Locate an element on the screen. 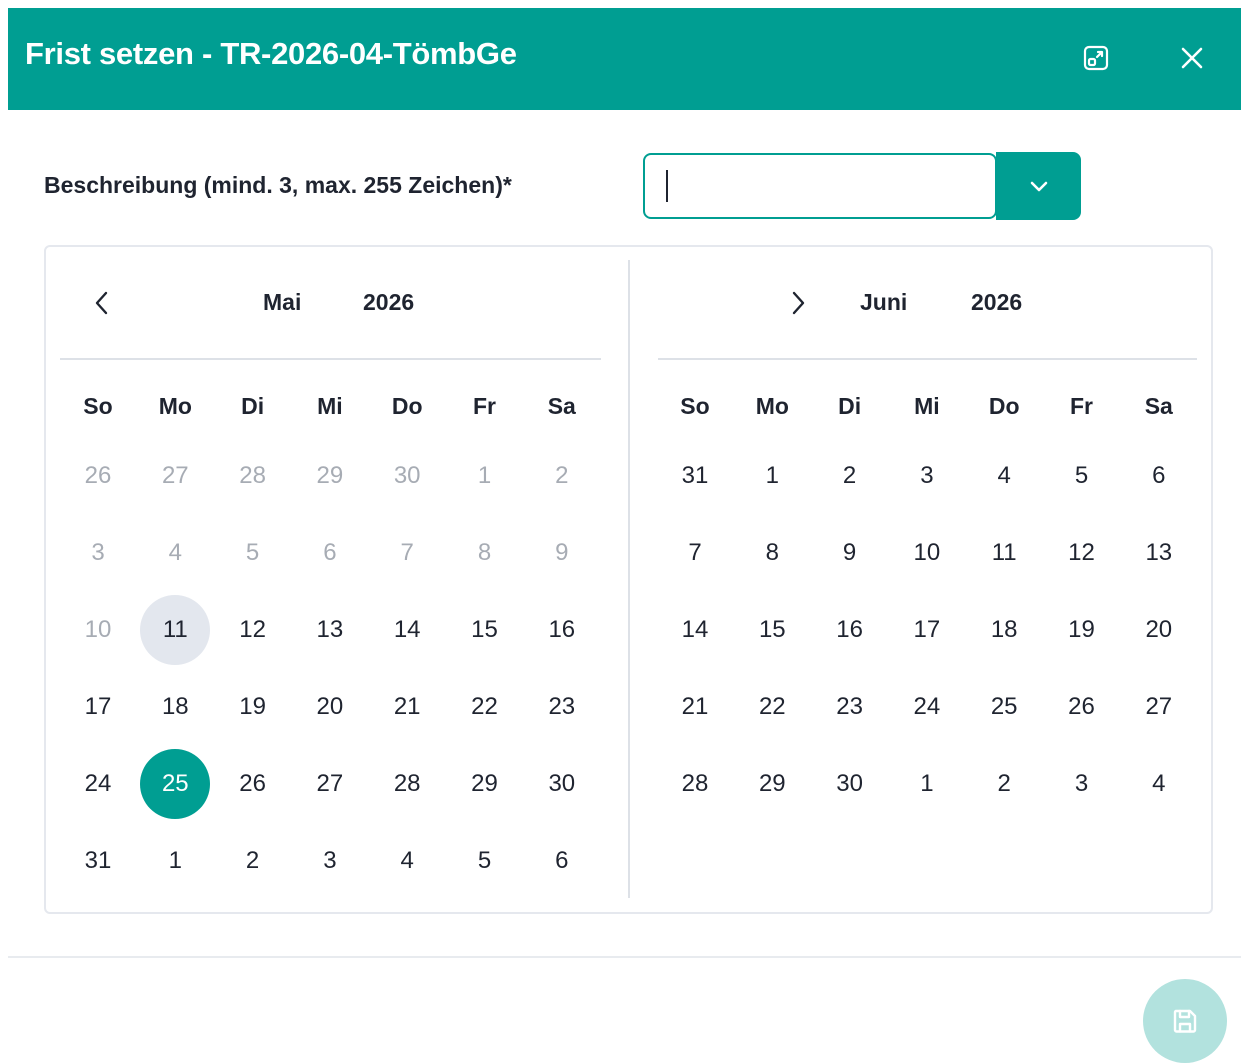 This screenshot has width=1241, height=1063. year-label-june: 2026 is located at coordinates (996, 302).